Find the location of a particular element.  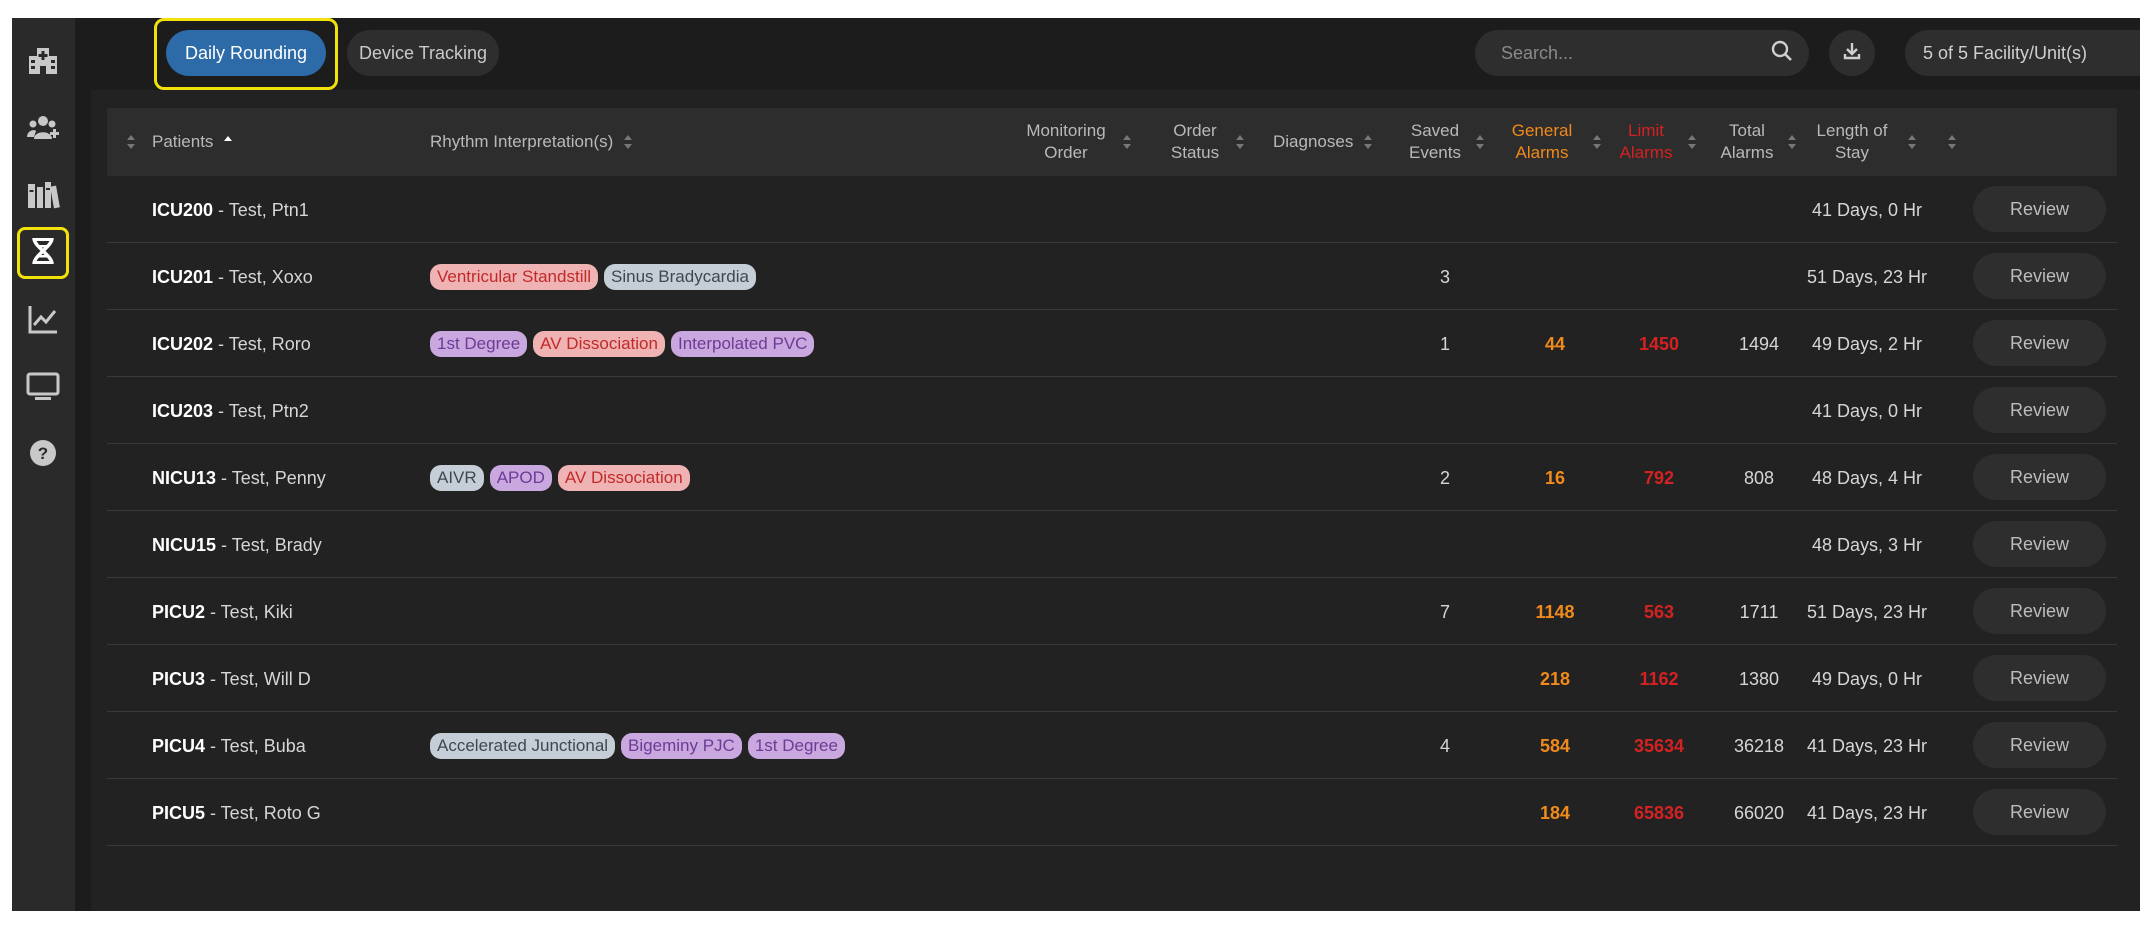

sidebar-item-monitors is located at coordinates (43, 388).